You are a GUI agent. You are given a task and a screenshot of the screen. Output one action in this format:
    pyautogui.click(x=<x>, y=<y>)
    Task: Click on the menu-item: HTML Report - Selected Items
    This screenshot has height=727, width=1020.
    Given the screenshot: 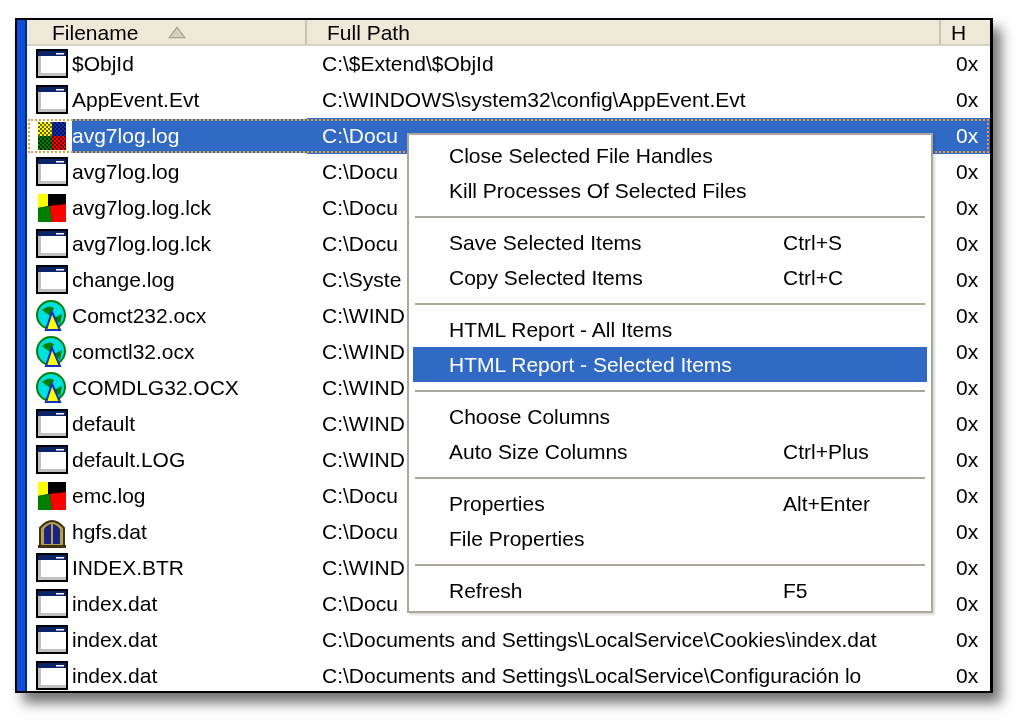 What is the action you would take?
    pyautogui.click(x=670, y=364)
    